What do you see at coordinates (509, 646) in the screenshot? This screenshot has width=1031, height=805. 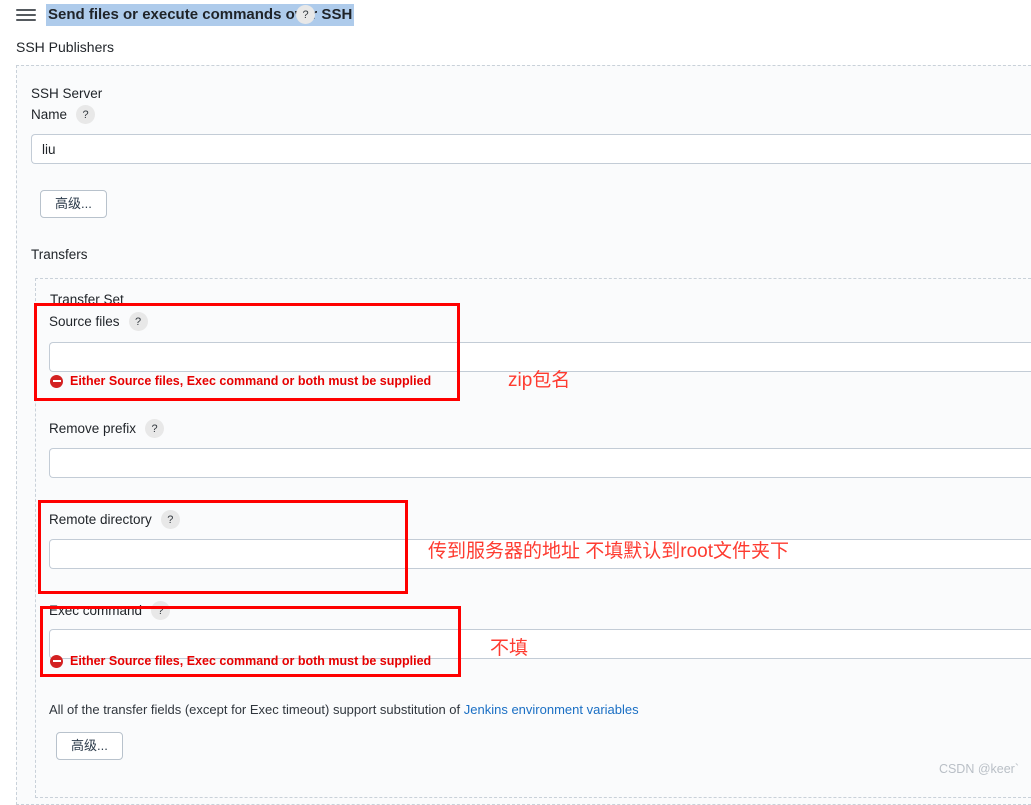 I see `annotation-exec-command: 不填` at bounding box center [509, 646].